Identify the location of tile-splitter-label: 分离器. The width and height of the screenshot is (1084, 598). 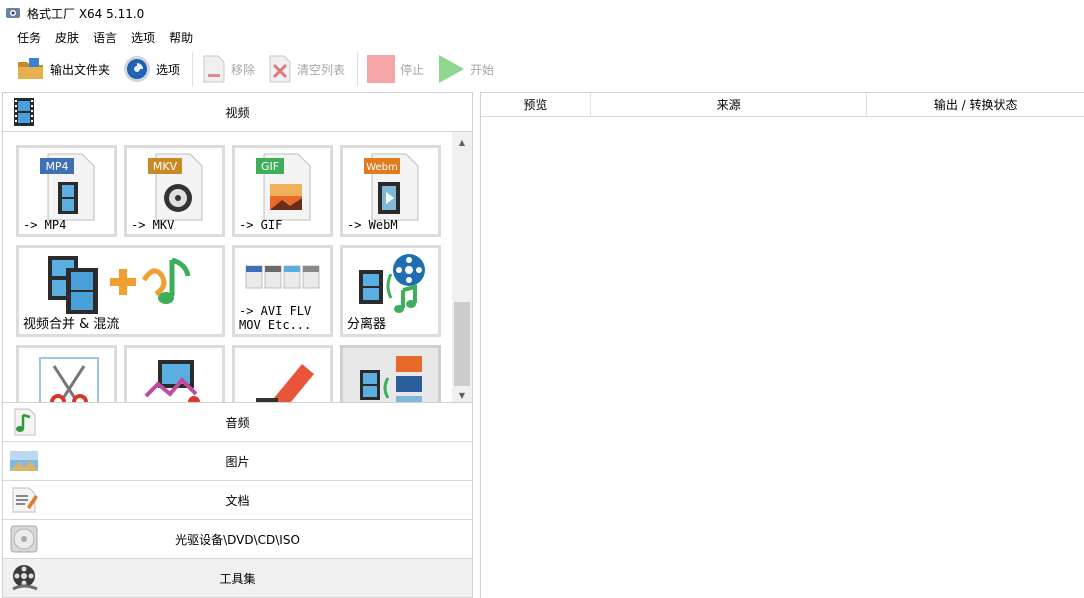
(367, 324).